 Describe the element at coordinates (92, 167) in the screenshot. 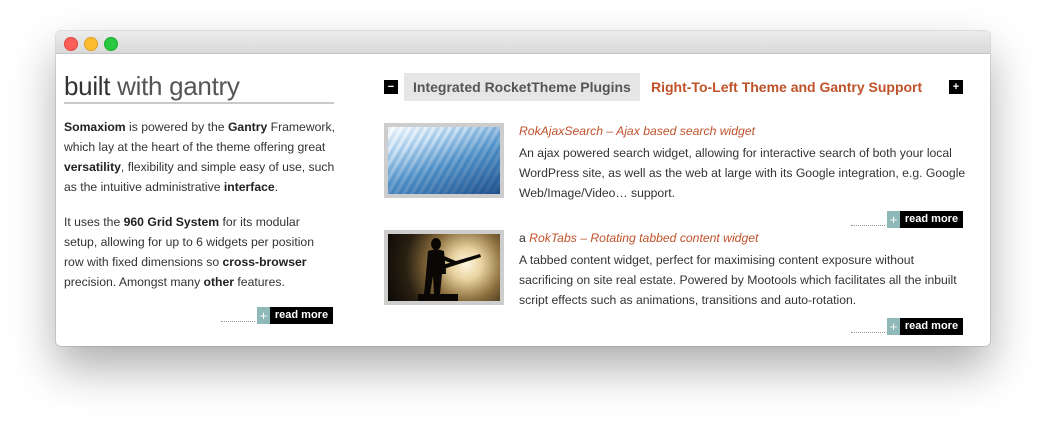

I see `bold-text: versatility` at that location.